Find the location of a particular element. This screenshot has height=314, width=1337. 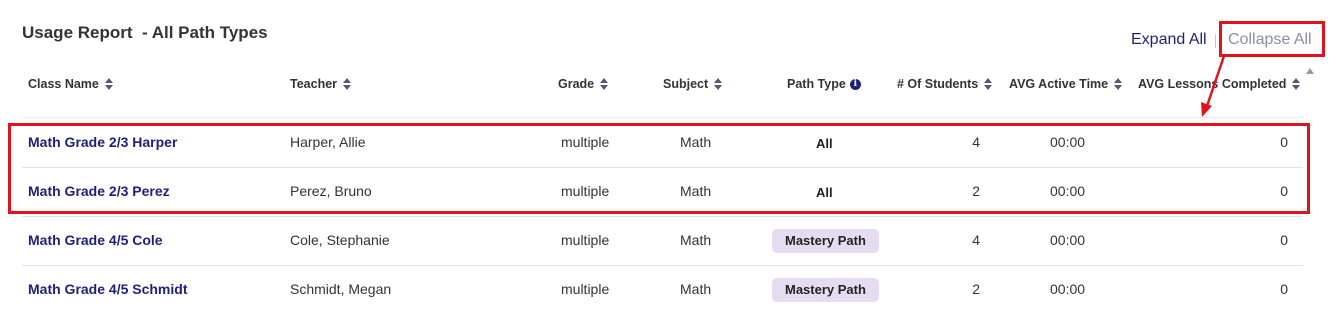

column-header-class-name: Class Name is located at coordinates (70, 84).